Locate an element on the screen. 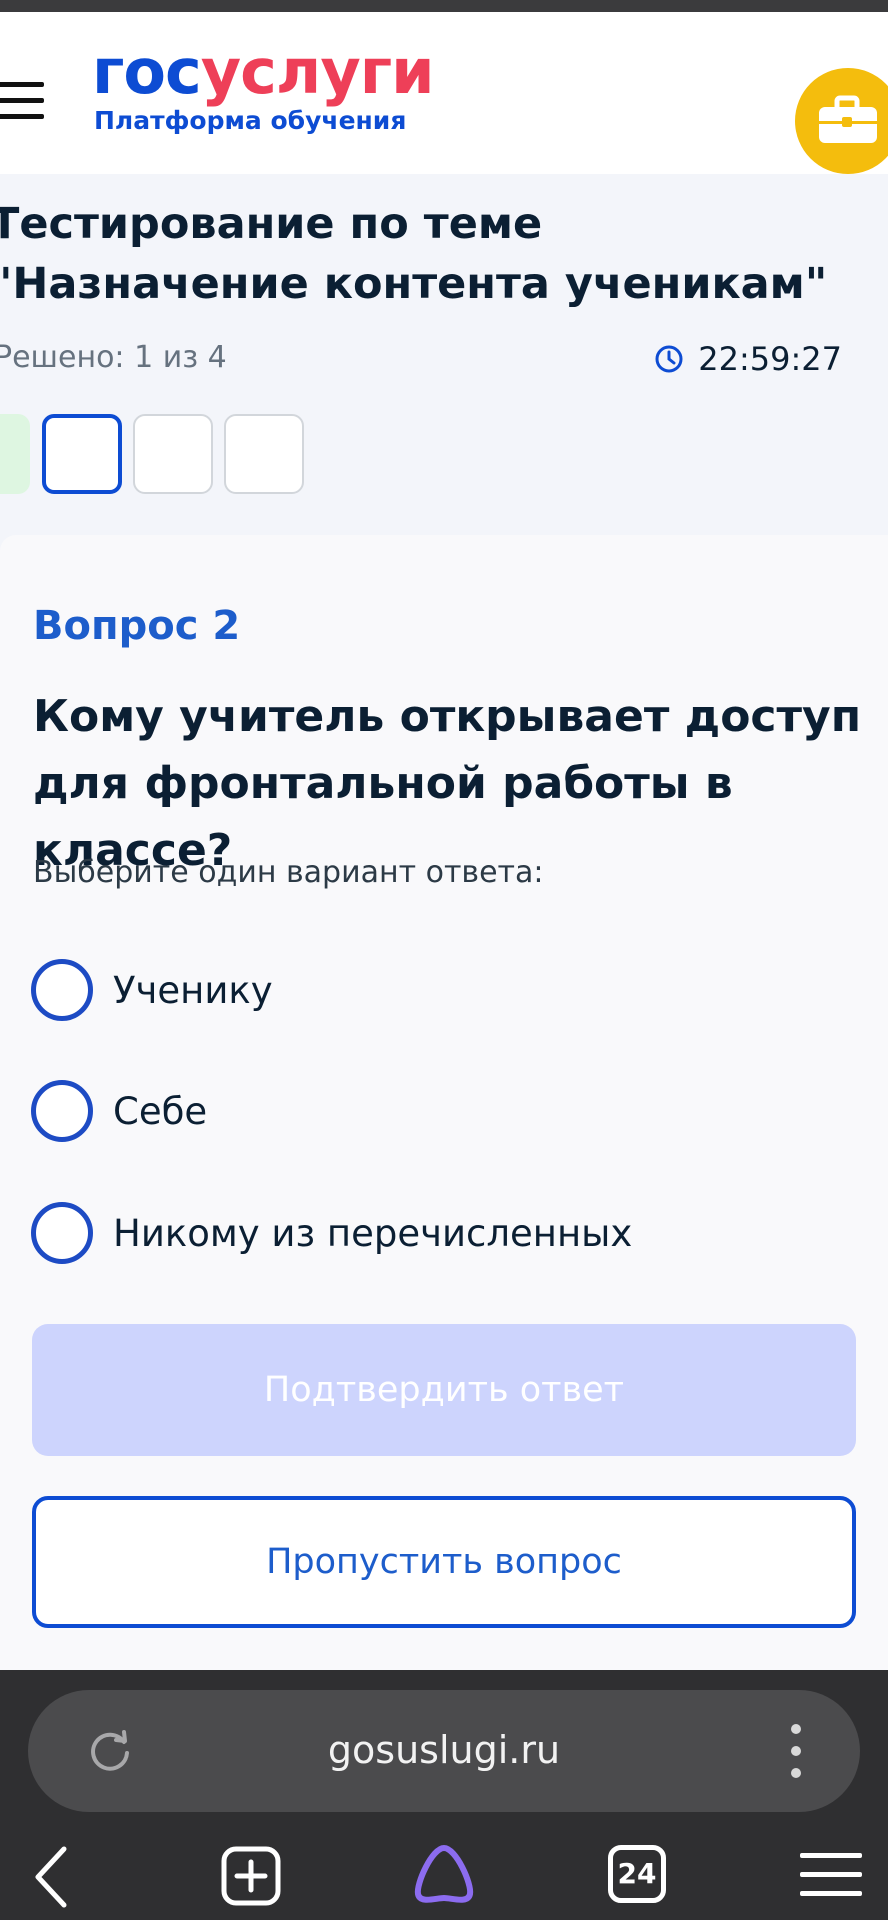 The image size is (888, 1920). briefcase-button is located at coordinates (841, 121).